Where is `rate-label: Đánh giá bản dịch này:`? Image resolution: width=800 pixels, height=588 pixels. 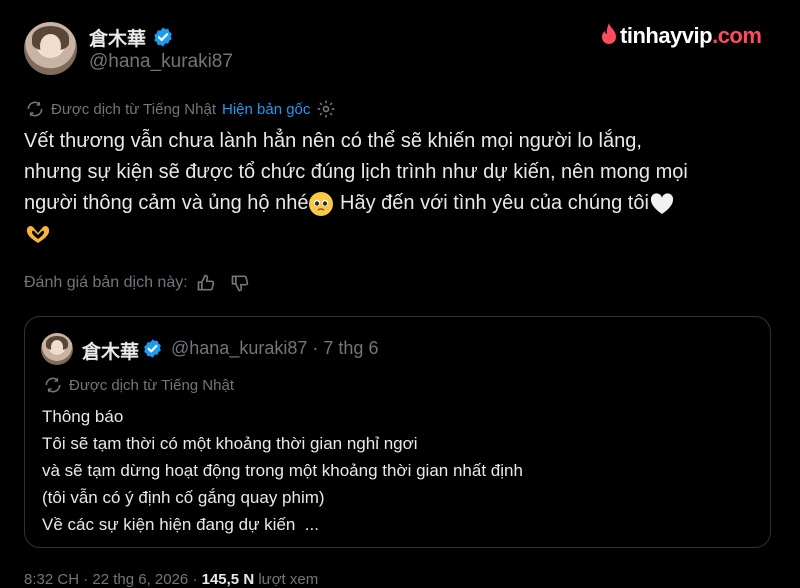
rate-label: Đánh giá bản dịch này: is located at coordinates (106, 282).